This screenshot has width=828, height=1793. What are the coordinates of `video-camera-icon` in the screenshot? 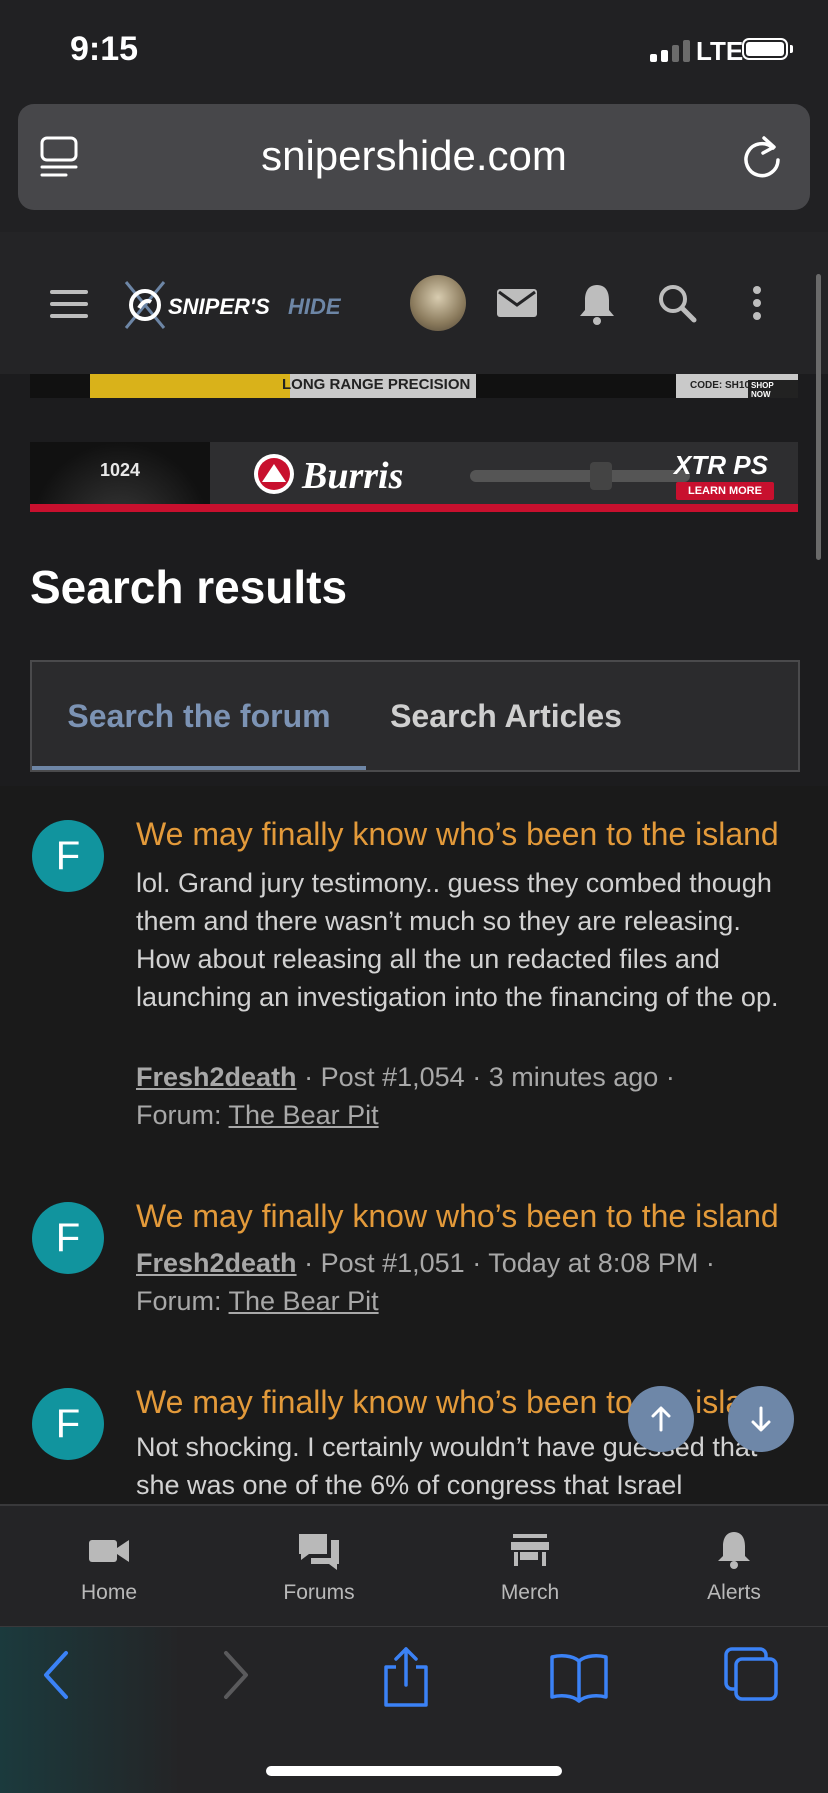 It's located at (109, 1551).